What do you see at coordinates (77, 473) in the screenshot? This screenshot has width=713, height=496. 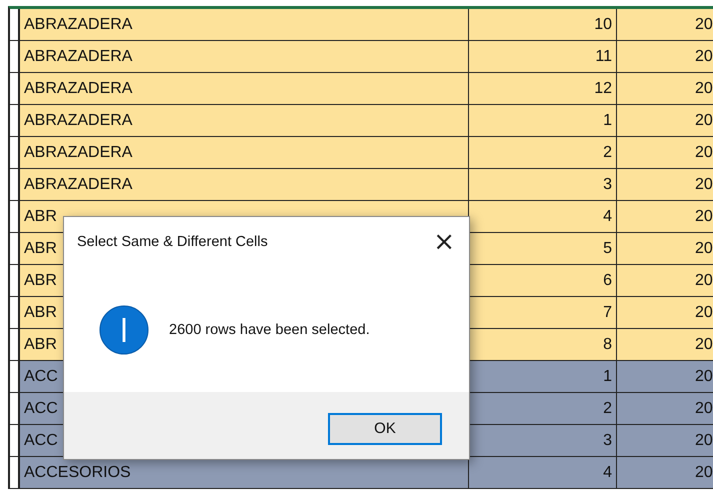 I see `table-cell: ACCESORIOS` at bounding box center [77, 473].